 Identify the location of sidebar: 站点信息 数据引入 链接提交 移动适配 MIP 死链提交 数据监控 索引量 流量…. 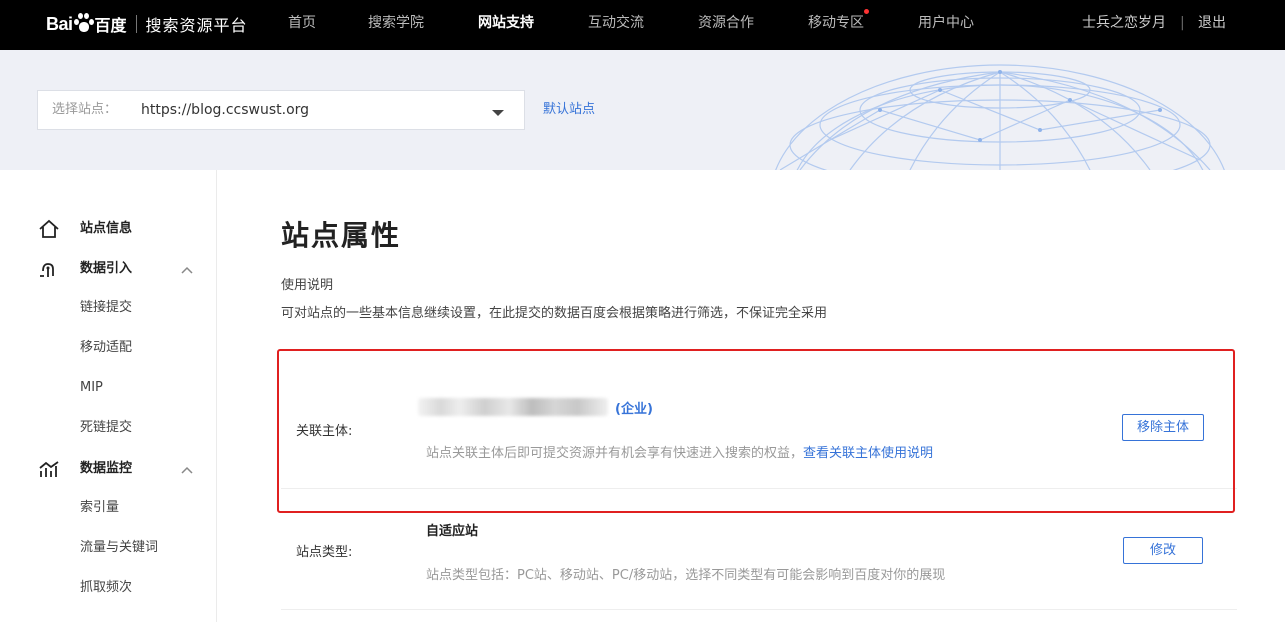
(108, 396).